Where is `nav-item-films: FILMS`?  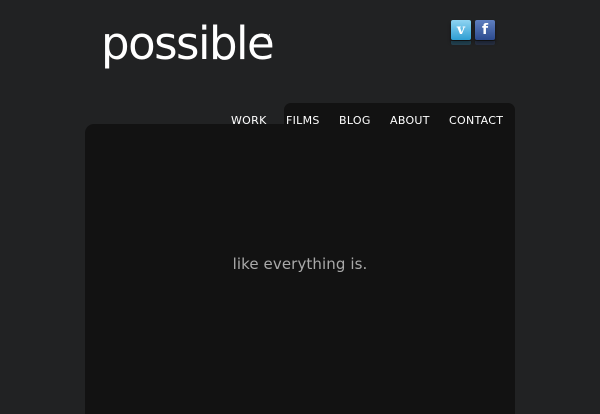
nav-item-films: FILMS is located at coordinates (303, 121).